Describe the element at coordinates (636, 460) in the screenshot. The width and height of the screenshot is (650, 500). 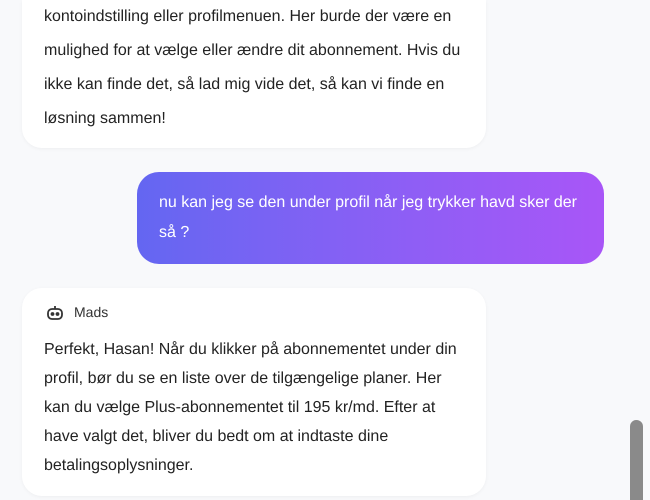
I see `scrollbar-thumb` at that location.